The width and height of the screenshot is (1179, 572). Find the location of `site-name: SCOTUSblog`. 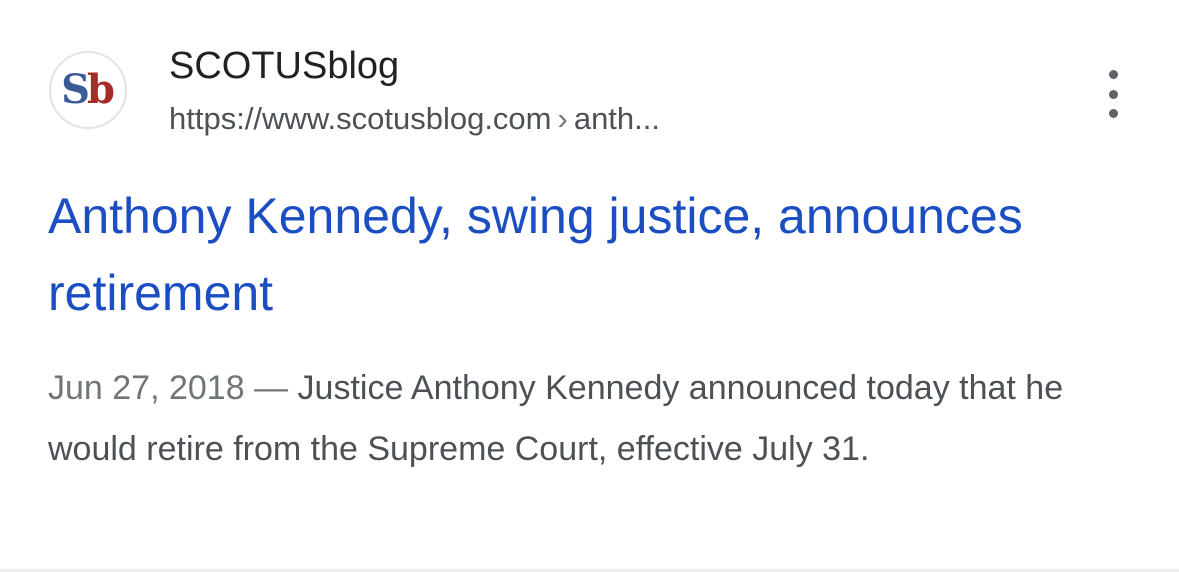

site-name: SCOTUSblog is located at coordinates (284, 66).